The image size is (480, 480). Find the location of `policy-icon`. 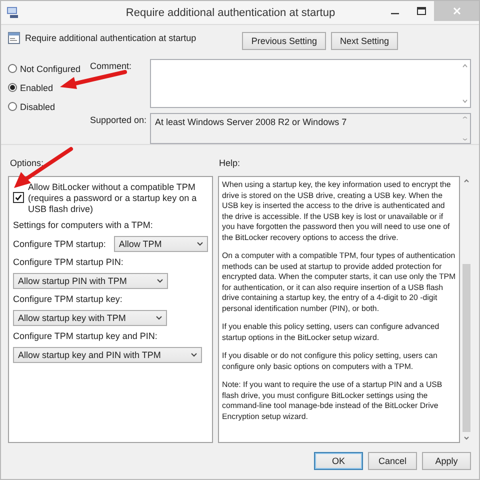

policy-icon is located at coordinates (14, 38).